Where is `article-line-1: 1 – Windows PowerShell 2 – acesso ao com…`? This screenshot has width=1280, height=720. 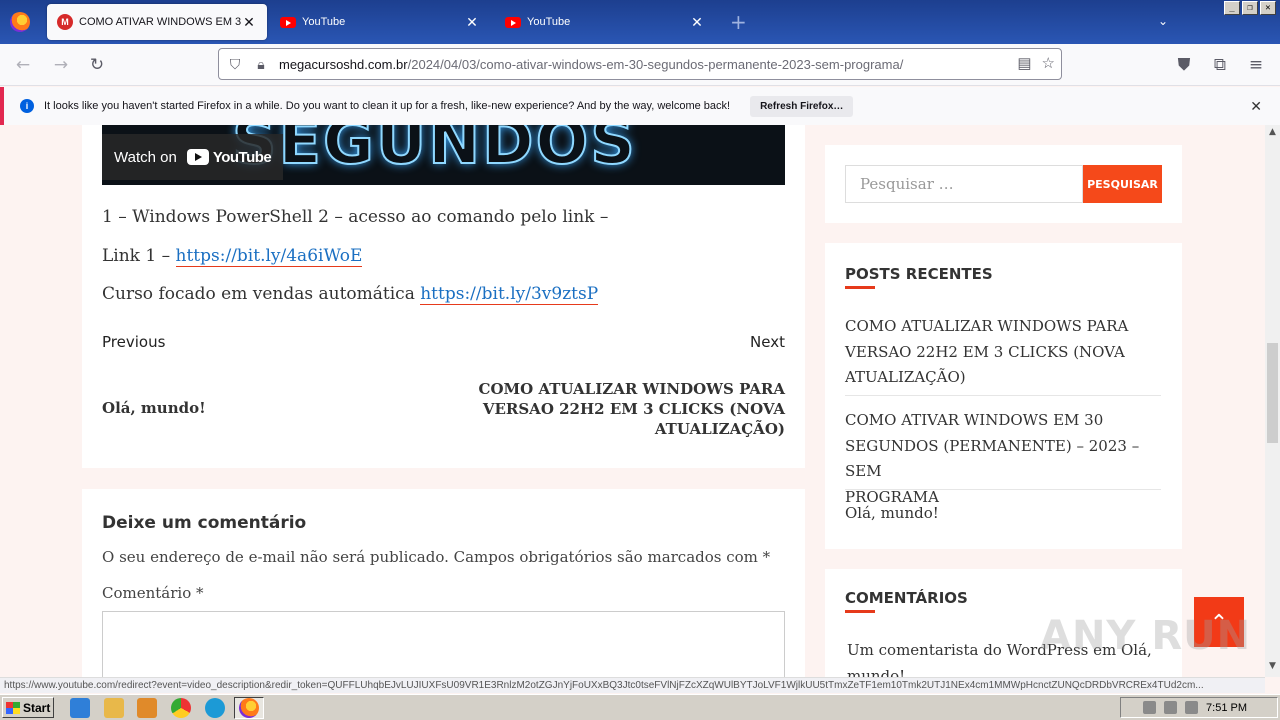
article-line-1: 1 – Windows PowerShell 2 – acesso ao com… is located at coordinates (355, 217).